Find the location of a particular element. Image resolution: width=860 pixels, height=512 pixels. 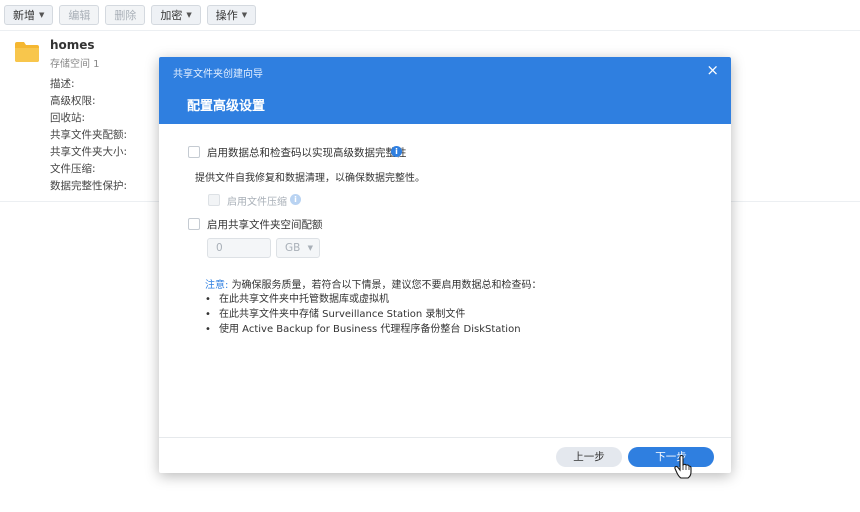

compression-checkbox is located at coordinates (214, 200).